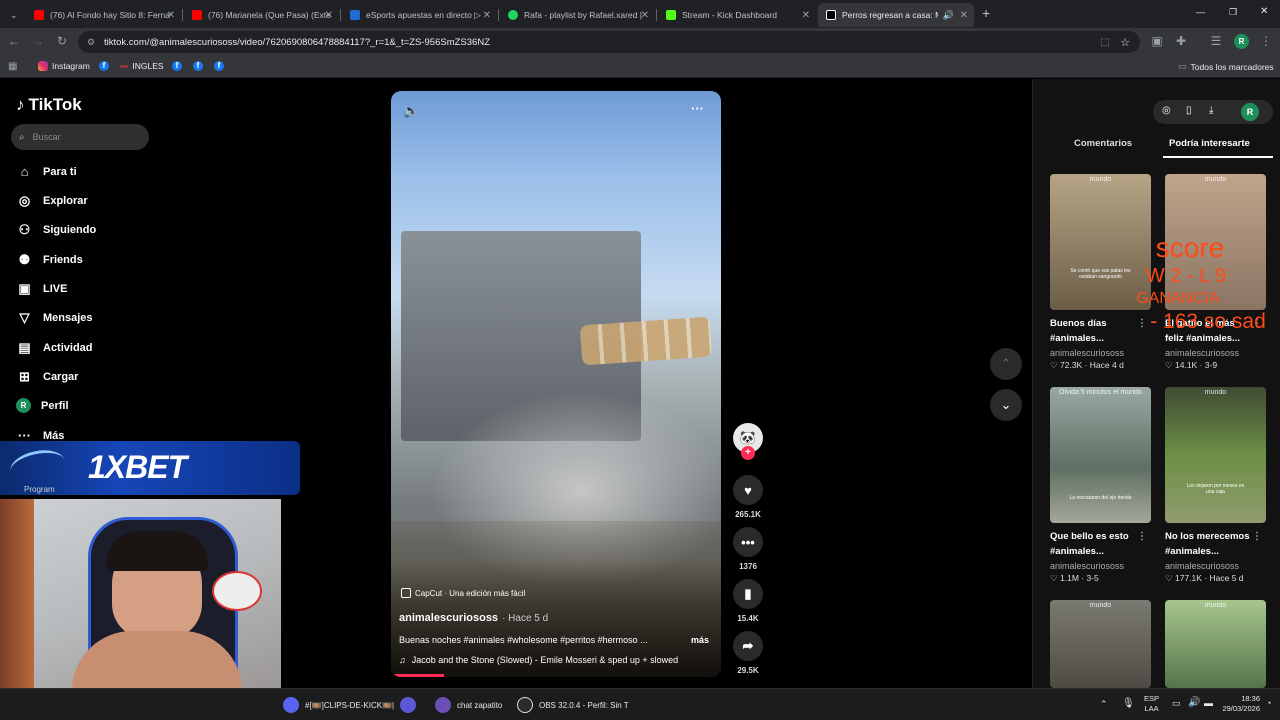 Image resolution: width=1280 pixels, height=720 pixels. I want to click on browser-tab-active: Perros regresan a casa: Mo 🔊 ✕, so click(896, 15).